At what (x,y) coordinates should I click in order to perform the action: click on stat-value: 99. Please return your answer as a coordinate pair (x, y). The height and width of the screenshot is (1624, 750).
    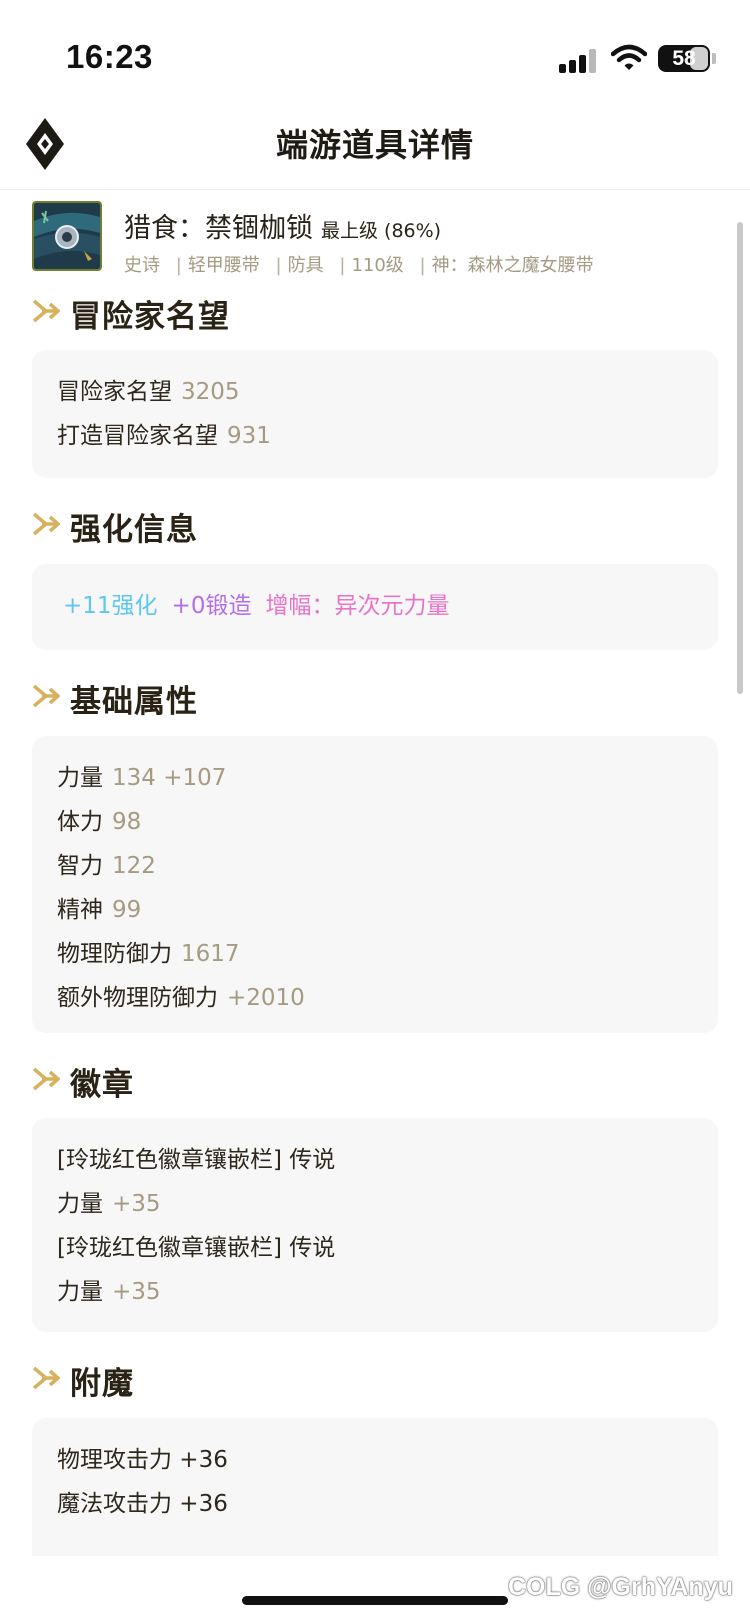
    Looking at the image, I should click on (127, 910).